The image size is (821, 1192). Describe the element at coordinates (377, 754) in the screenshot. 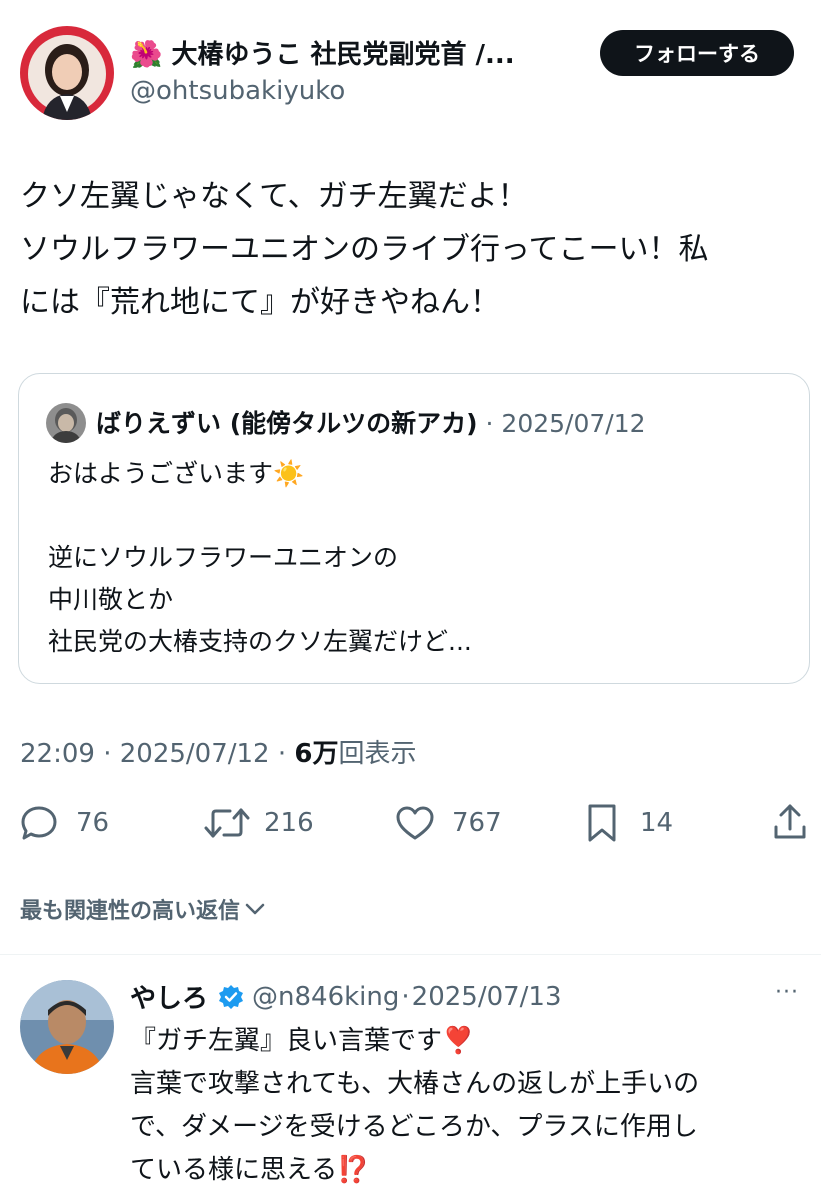

I see `views-label: 回表示` at that location.